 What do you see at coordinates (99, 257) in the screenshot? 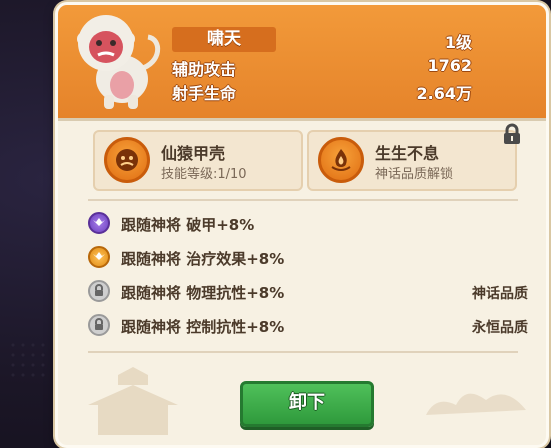
I see `orange-wings-icon` at bounding box center [99, 257].